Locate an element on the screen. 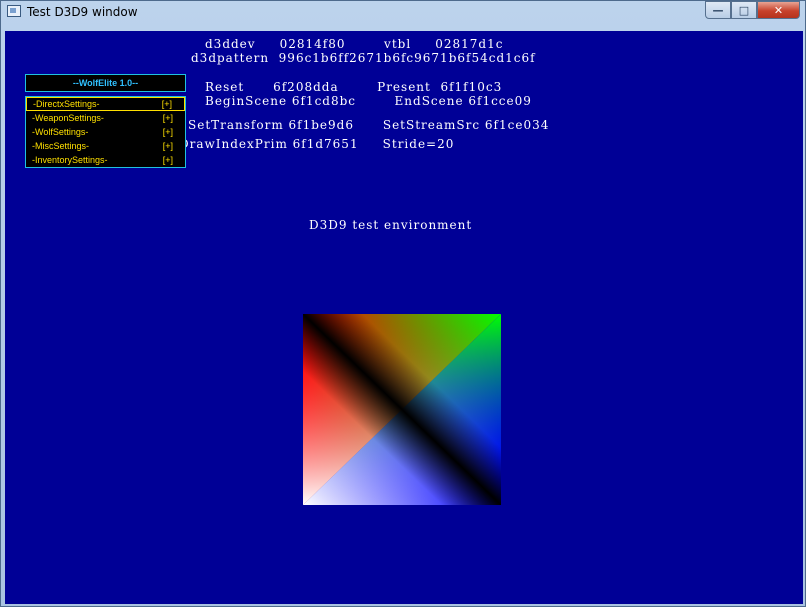 This screenshot has width=806, height=607. menu-item-label: -MiscSettings- is located at coordinates (61, 146).